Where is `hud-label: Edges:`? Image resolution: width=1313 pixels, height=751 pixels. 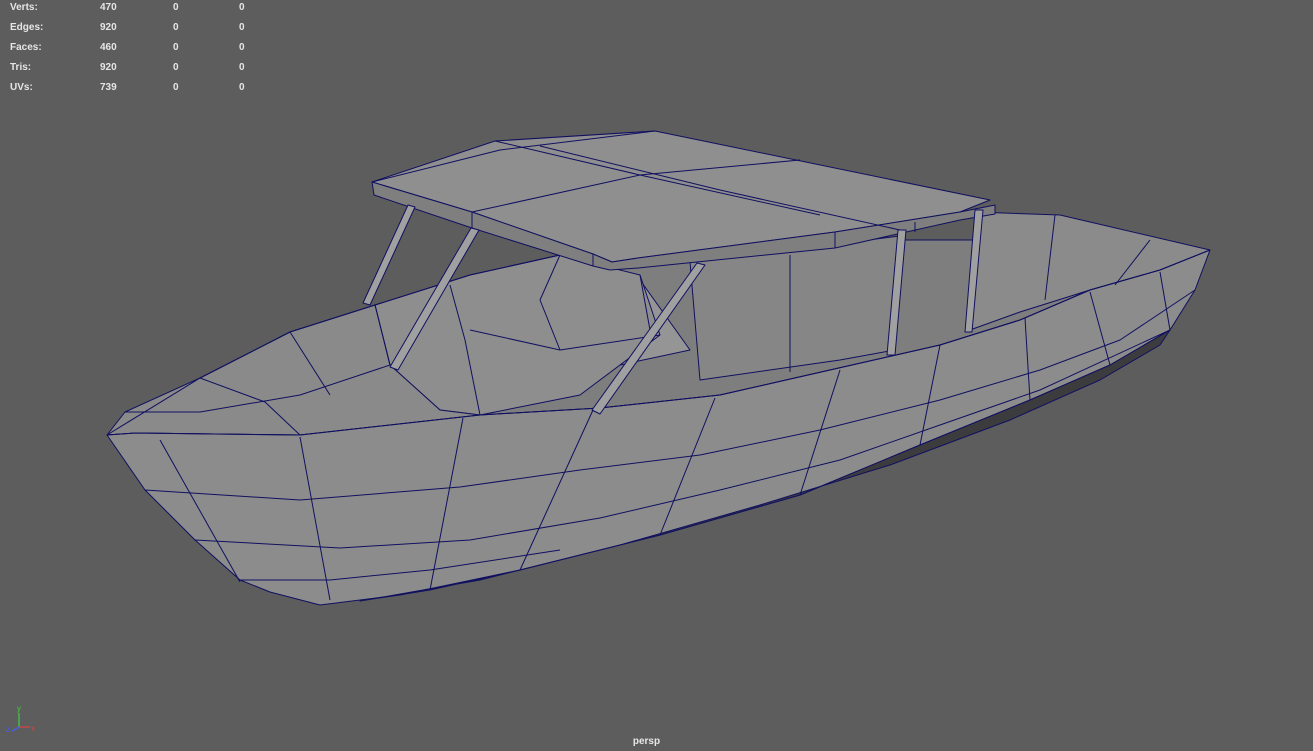 hud-label: Edges: is located at coordinates (27, 27).